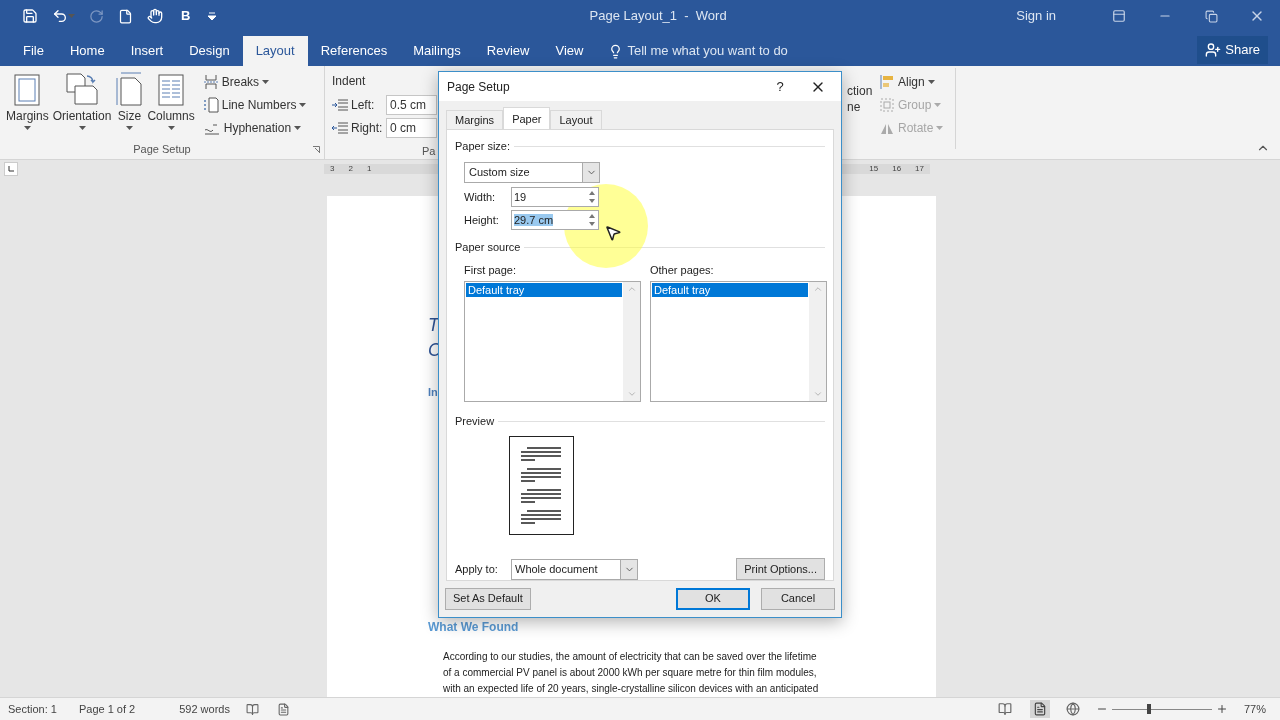  What do you see at coordinates (483, 147) in the screenshot?
I see `section-heading: Paper size:` at bounding box center [483, 147].